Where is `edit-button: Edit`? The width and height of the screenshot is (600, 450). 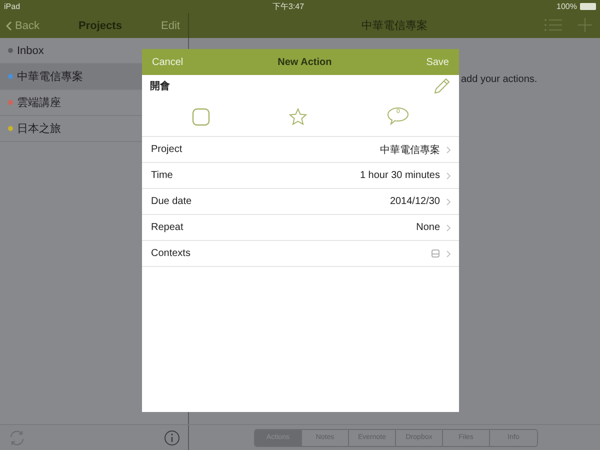 edit-button: Edit is located at coordinates (170, 26).